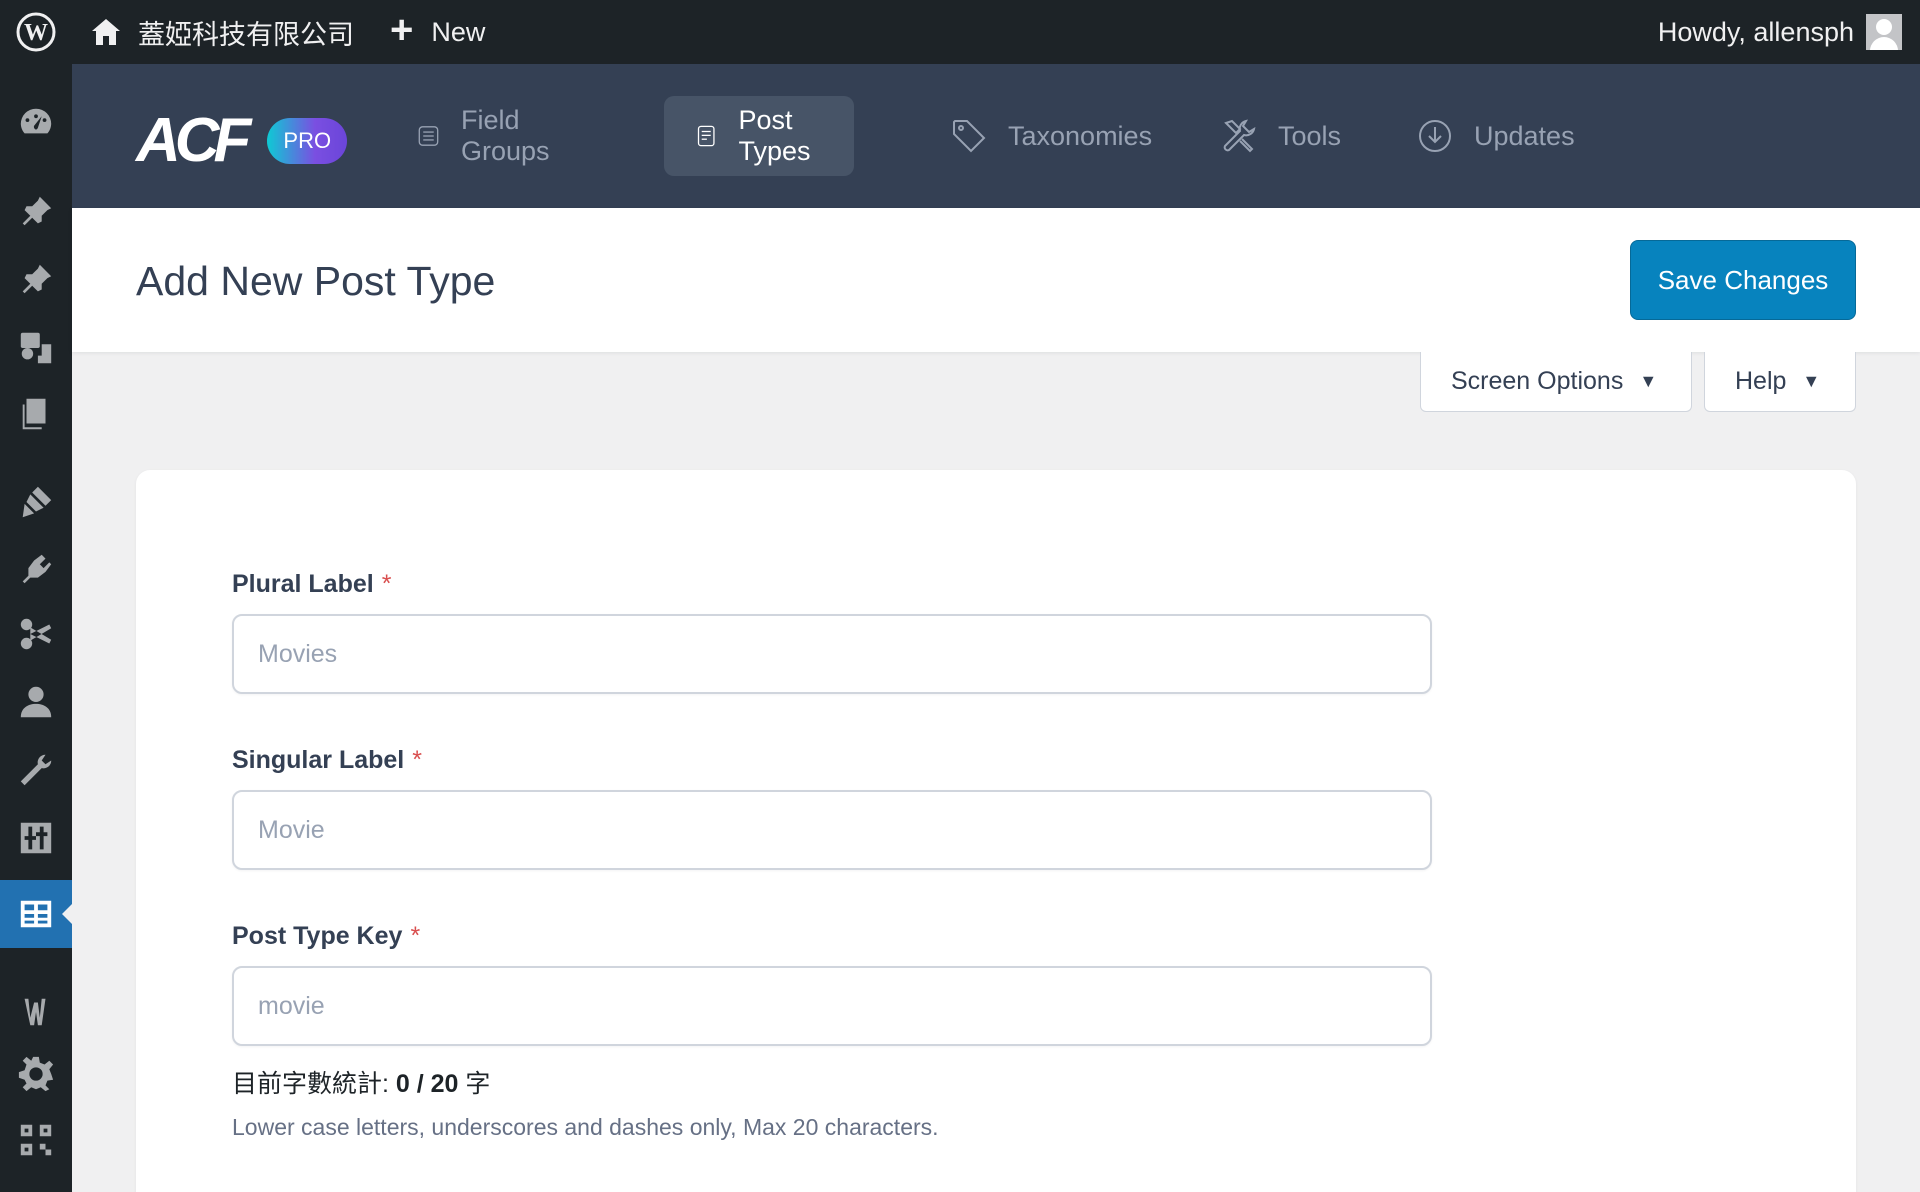 The width and height of the screenshot is (1920, 1192). What do you see at coordinates (106, 32) in the screenshot?
I see `home-icon` at bounding box center [106, 32].